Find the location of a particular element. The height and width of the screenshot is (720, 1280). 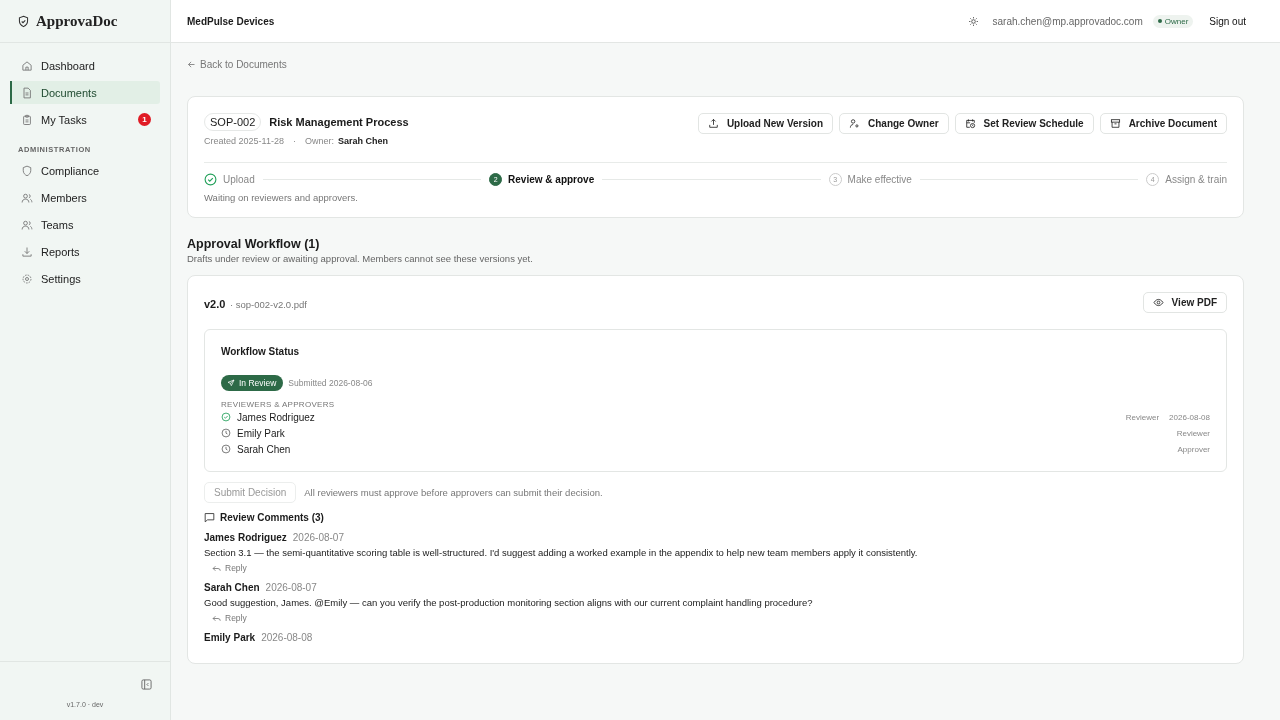

status-badge: In Review is located at coordinates (252, 383).